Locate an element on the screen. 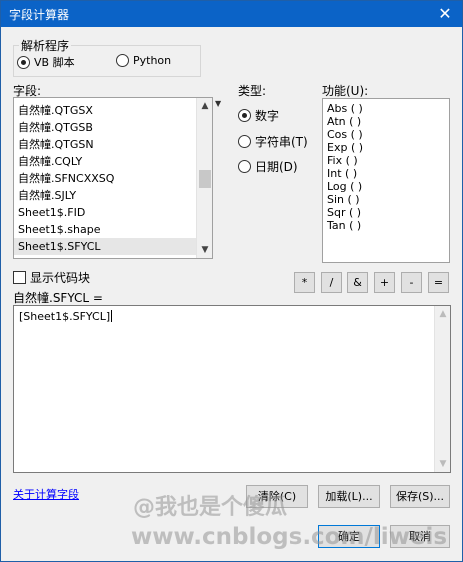 The height and width of the screenshot is (562, 463). list-item: Int ( ) is located at coordinates (386, 173).